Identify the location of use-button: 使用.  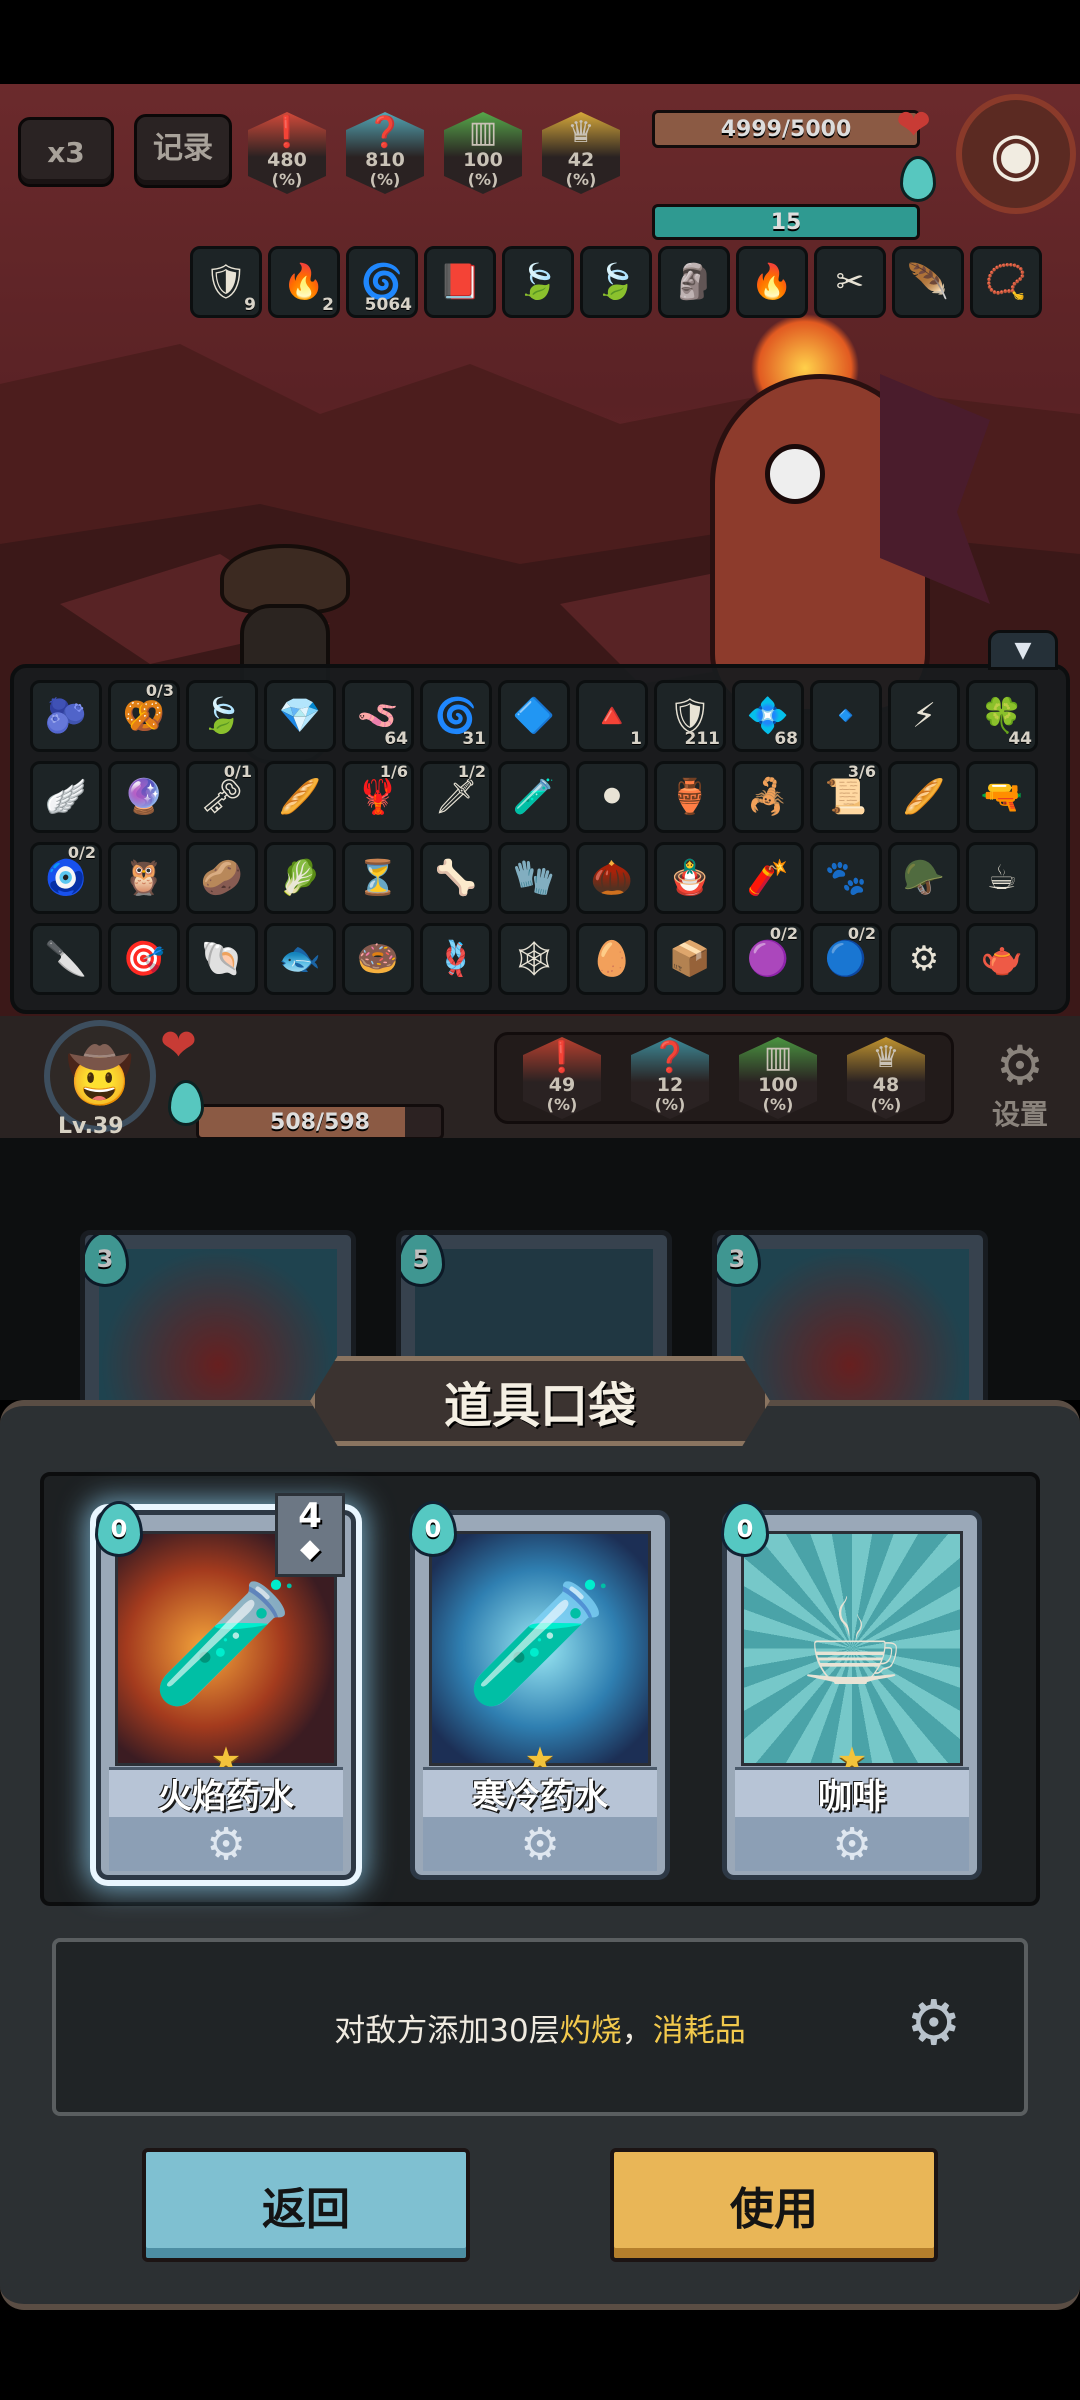
(774, 2205).